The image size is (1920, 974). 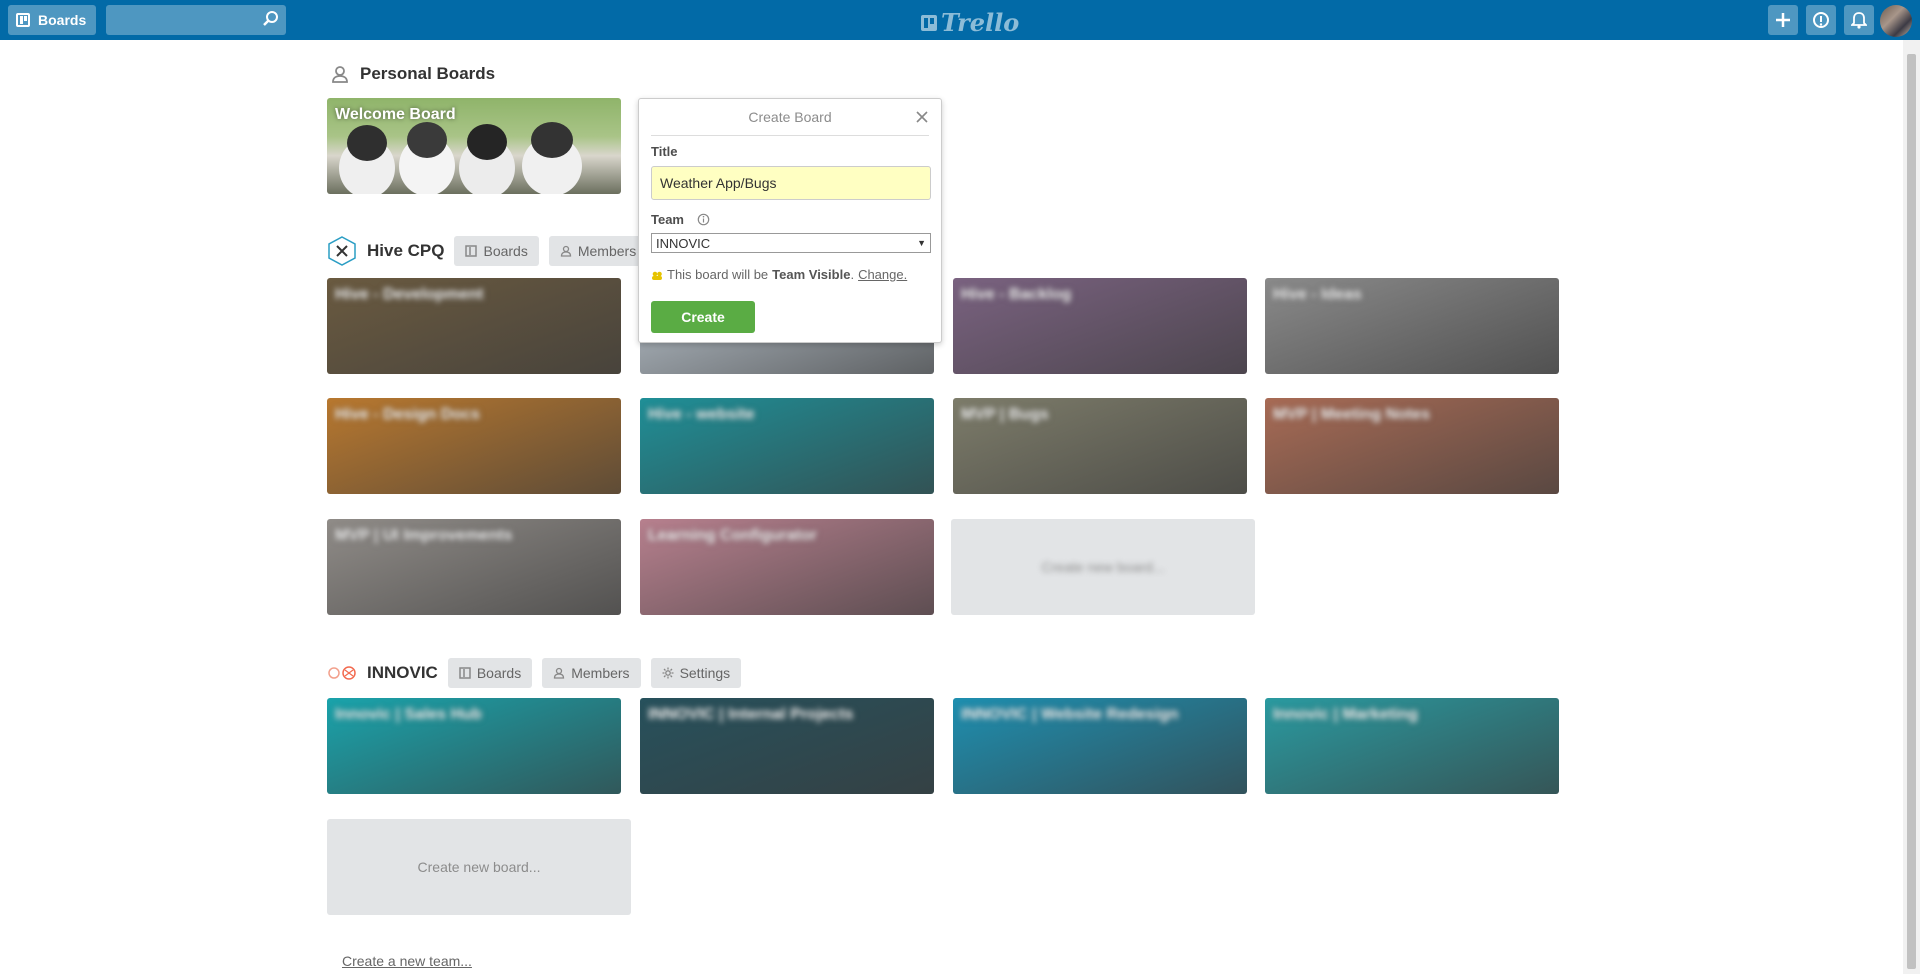 I want to click on innovic-boards-tab: Boards, so click(x=490, y=673).